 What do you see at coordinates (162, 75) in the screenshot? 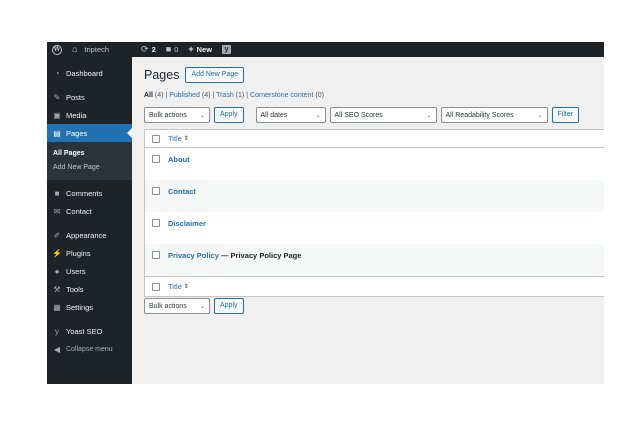
I see `page-title: Pages` at bounding box center [162, 75].